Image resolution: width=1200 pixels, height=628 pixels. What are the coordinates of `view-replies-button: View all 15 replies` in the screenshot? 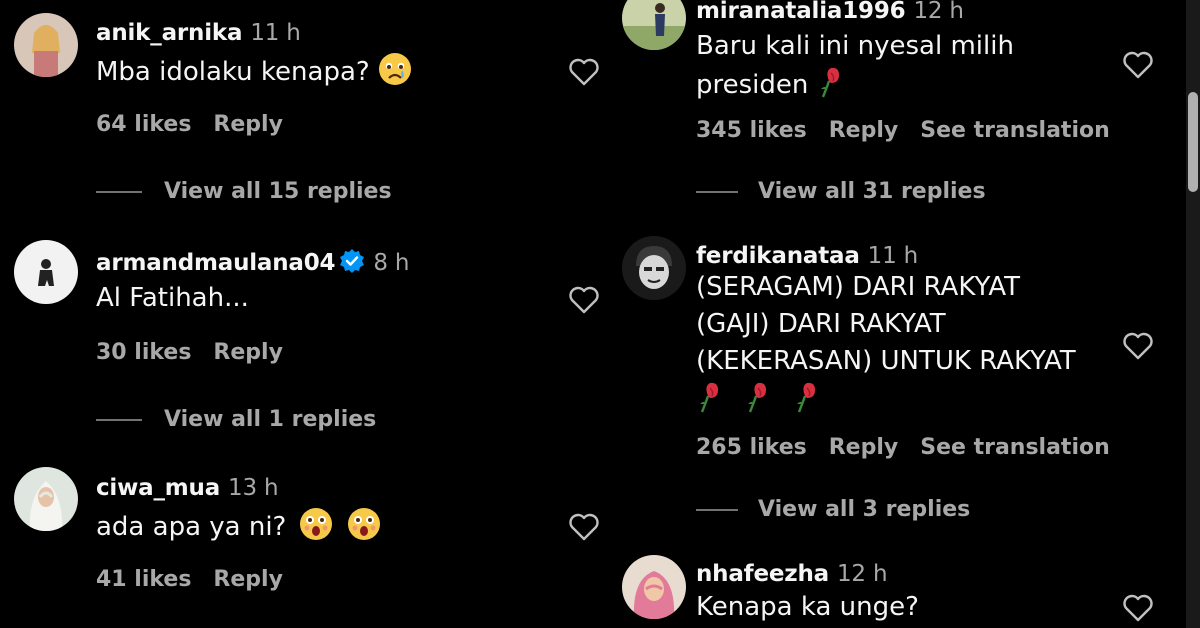 It's located at (244, 191).